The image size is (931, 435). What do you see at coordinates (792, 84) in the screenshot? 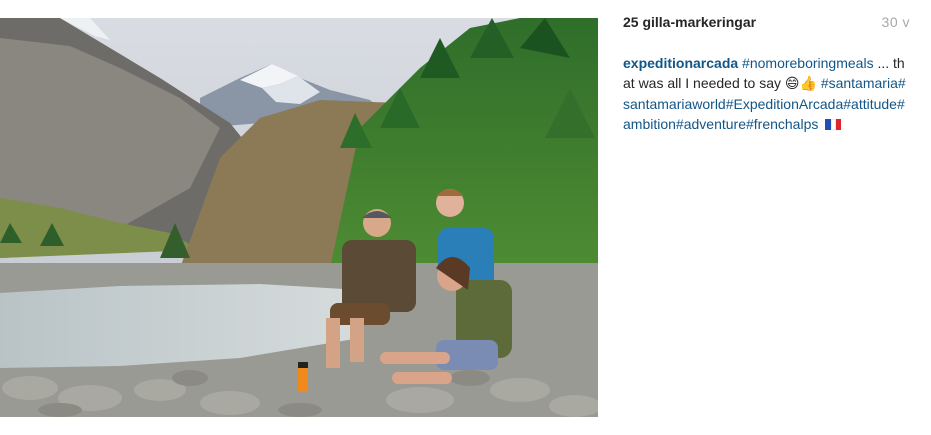
I see `smile-emoji-icon: 😄` at bounding box center [792, 84].